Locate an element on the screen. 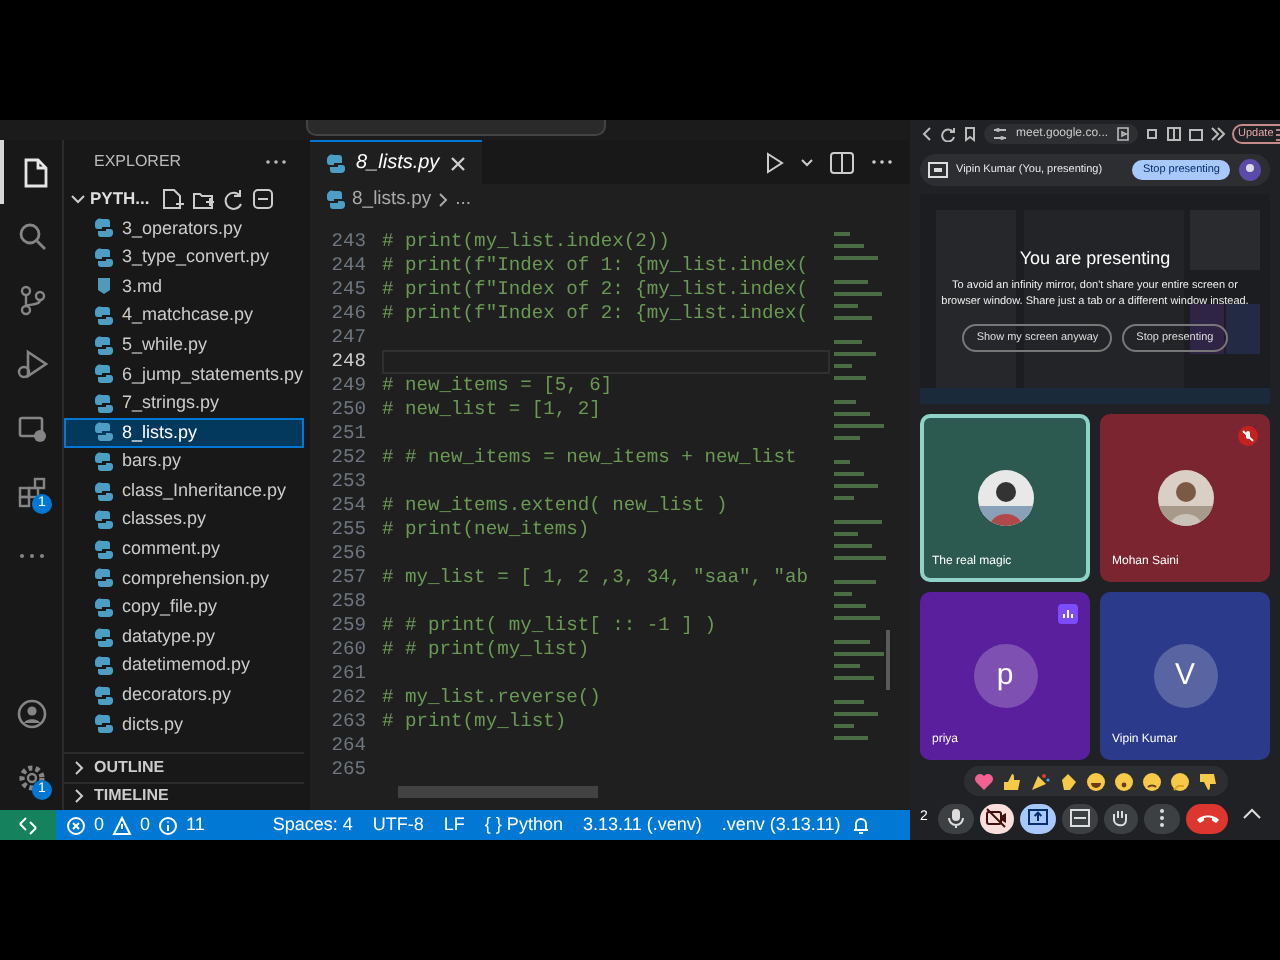  overflow-icon is located at coordinates (1218, 134).